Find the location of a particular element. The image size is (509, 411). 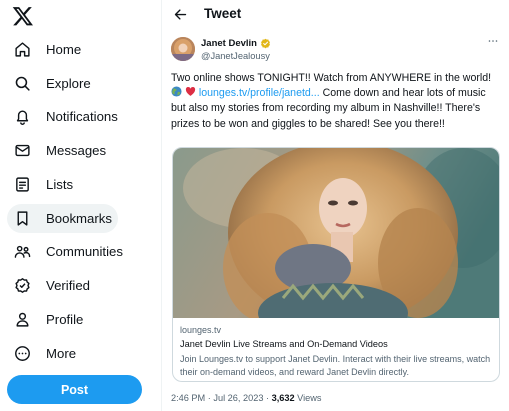

person-icon is located at coordinates (22, 319).